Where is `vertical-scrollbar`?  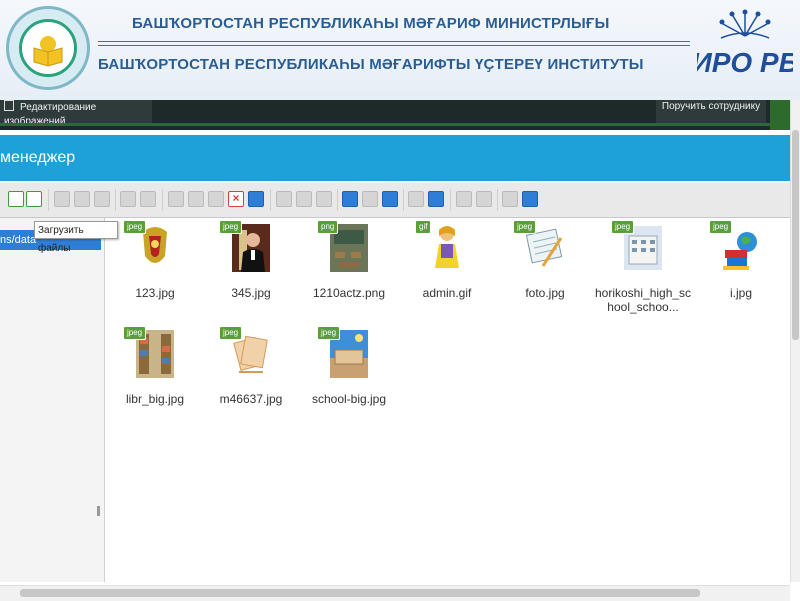
vertical-scrollbar is located at coordinates (795, 341).